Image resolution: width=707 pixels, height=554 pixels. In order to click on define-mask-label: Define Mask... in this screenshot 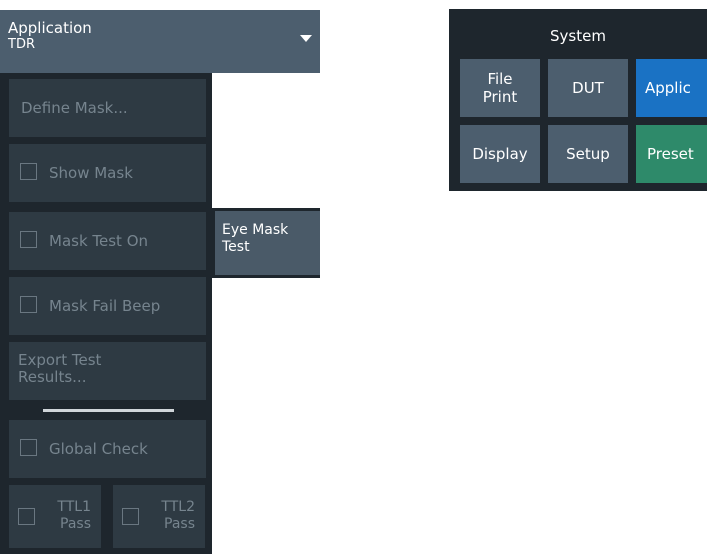, I will do `click(74, 108)`.